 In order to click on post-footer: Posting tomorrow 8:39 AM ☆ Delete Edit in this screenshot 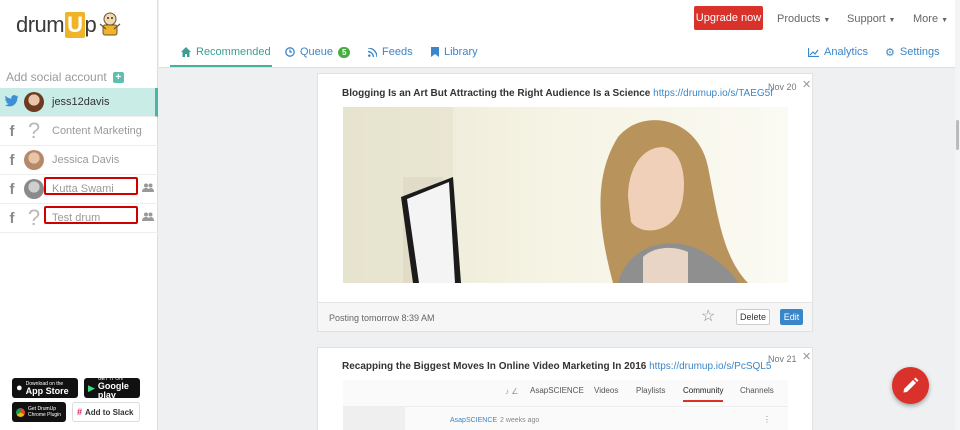, I will do `click(565, 316)`.